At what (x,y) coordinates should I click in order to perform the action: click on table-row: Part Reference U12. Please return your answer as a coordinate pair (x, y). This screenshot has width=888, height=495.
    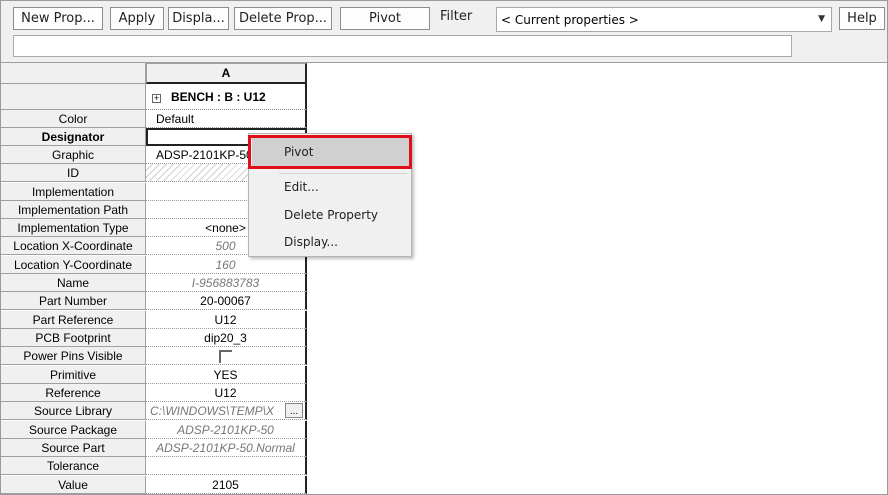
    Looking at the image, I should click on (154, 320).